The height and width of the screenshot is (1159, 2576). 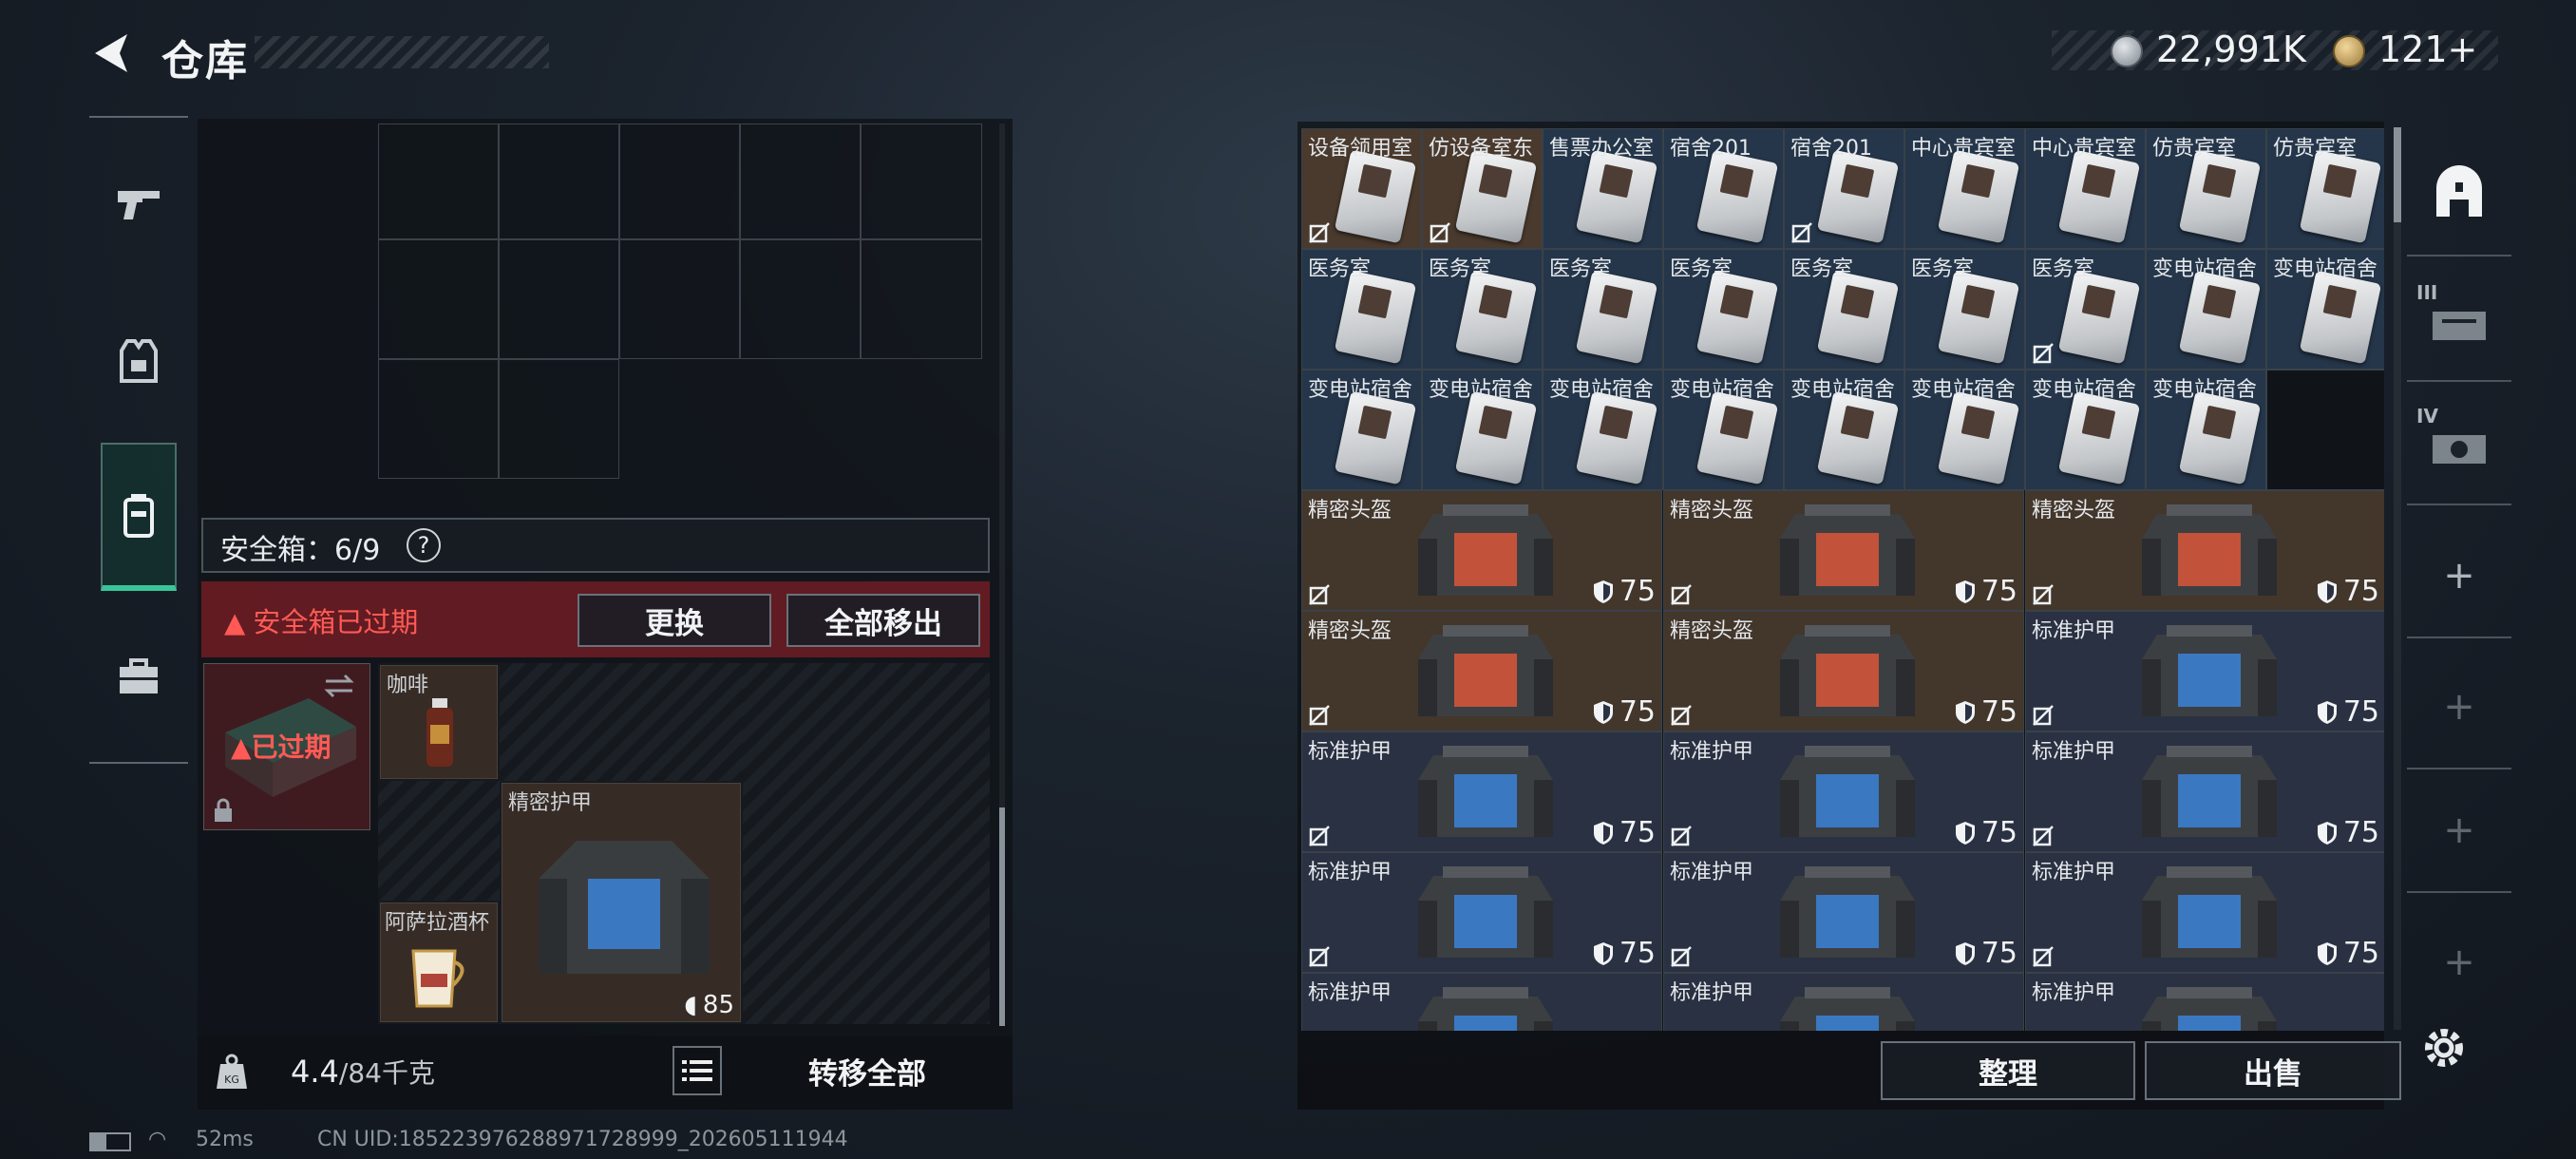 I want to click on backpack-icon, so click(x=138, y=516).